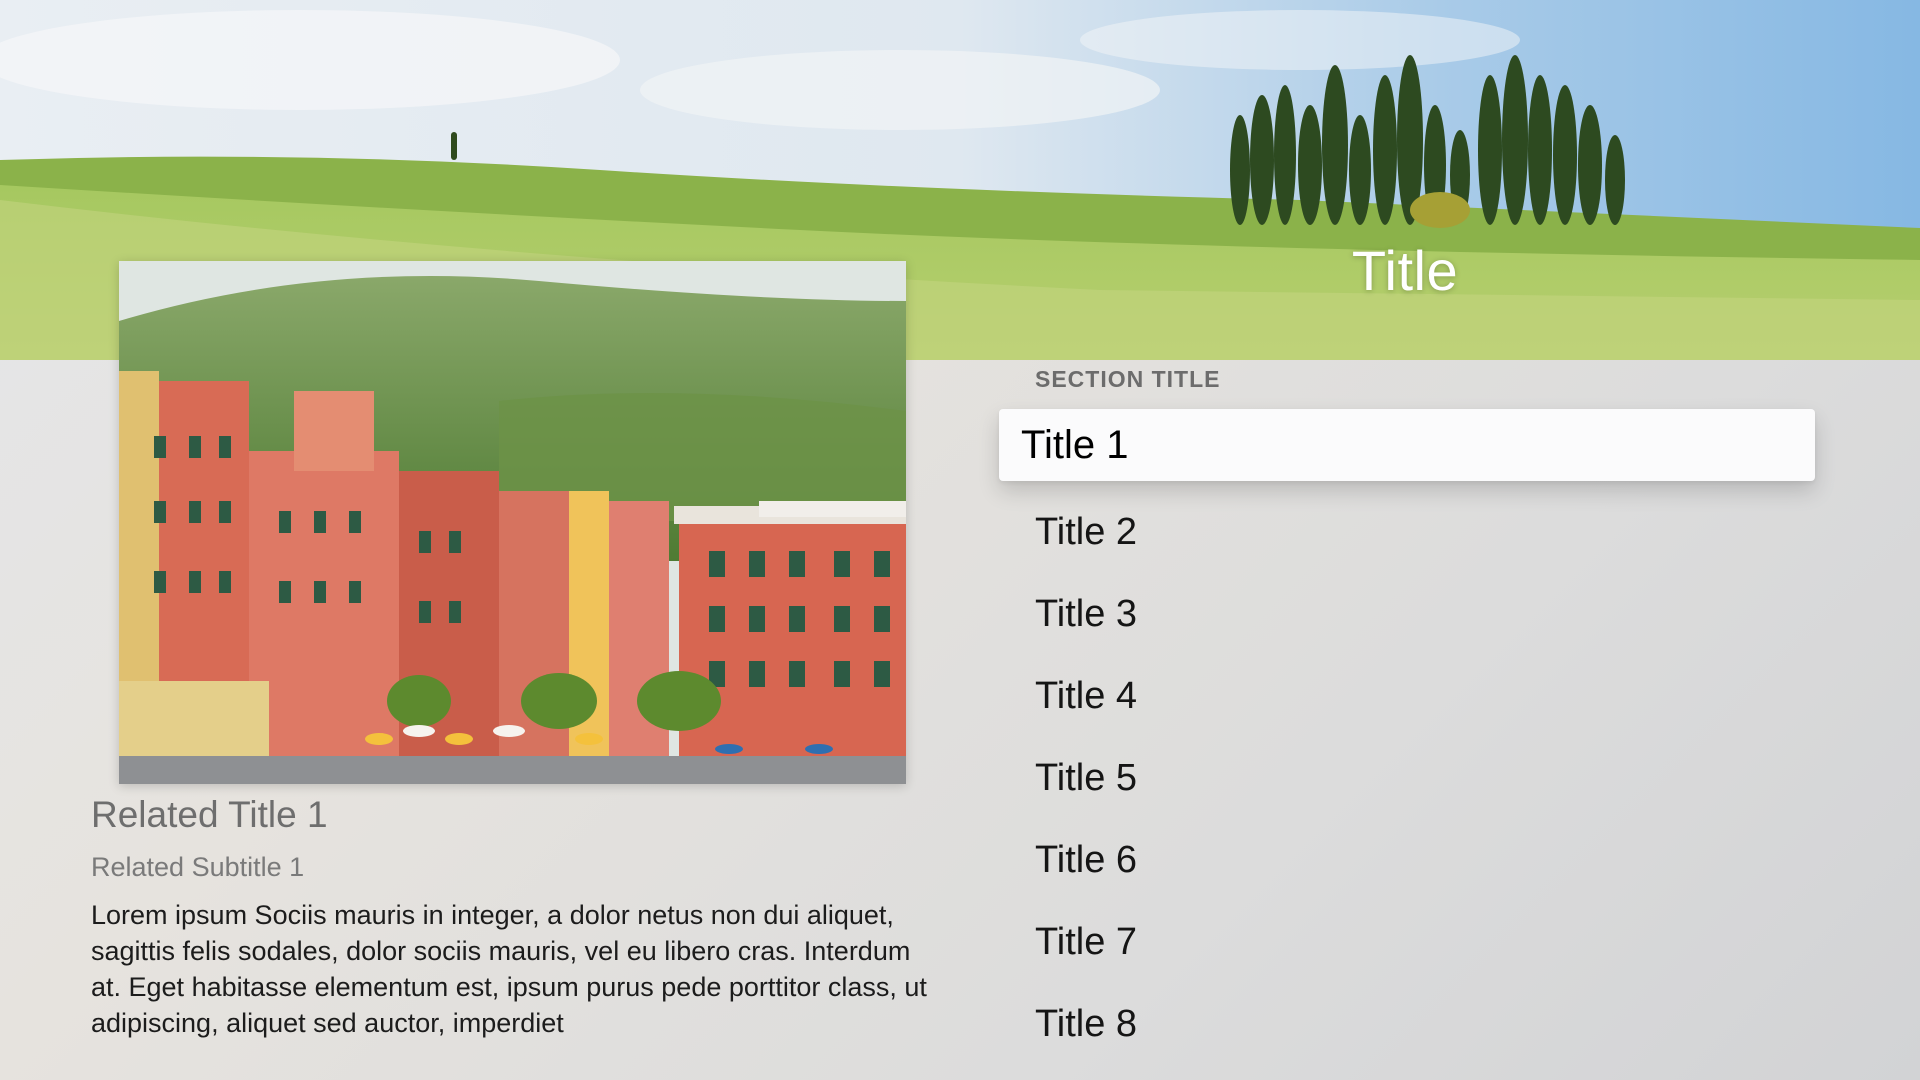  Describe the element at coordinates (1075, 444) in the screenshot. I see `list-item-label: Title 1` at that location.